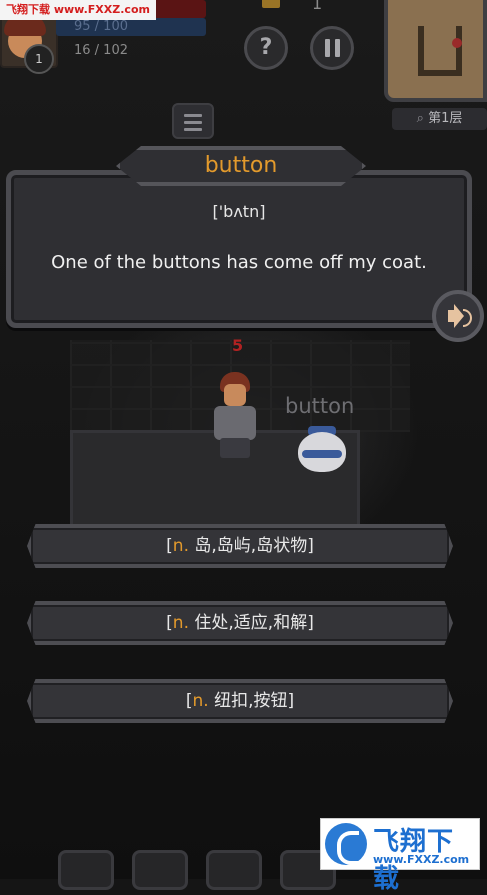 This screenshot has height=895, width=487. I want to click on answer-option-1: [n. 岛,岛屿,岛状物], so click(240, 546).